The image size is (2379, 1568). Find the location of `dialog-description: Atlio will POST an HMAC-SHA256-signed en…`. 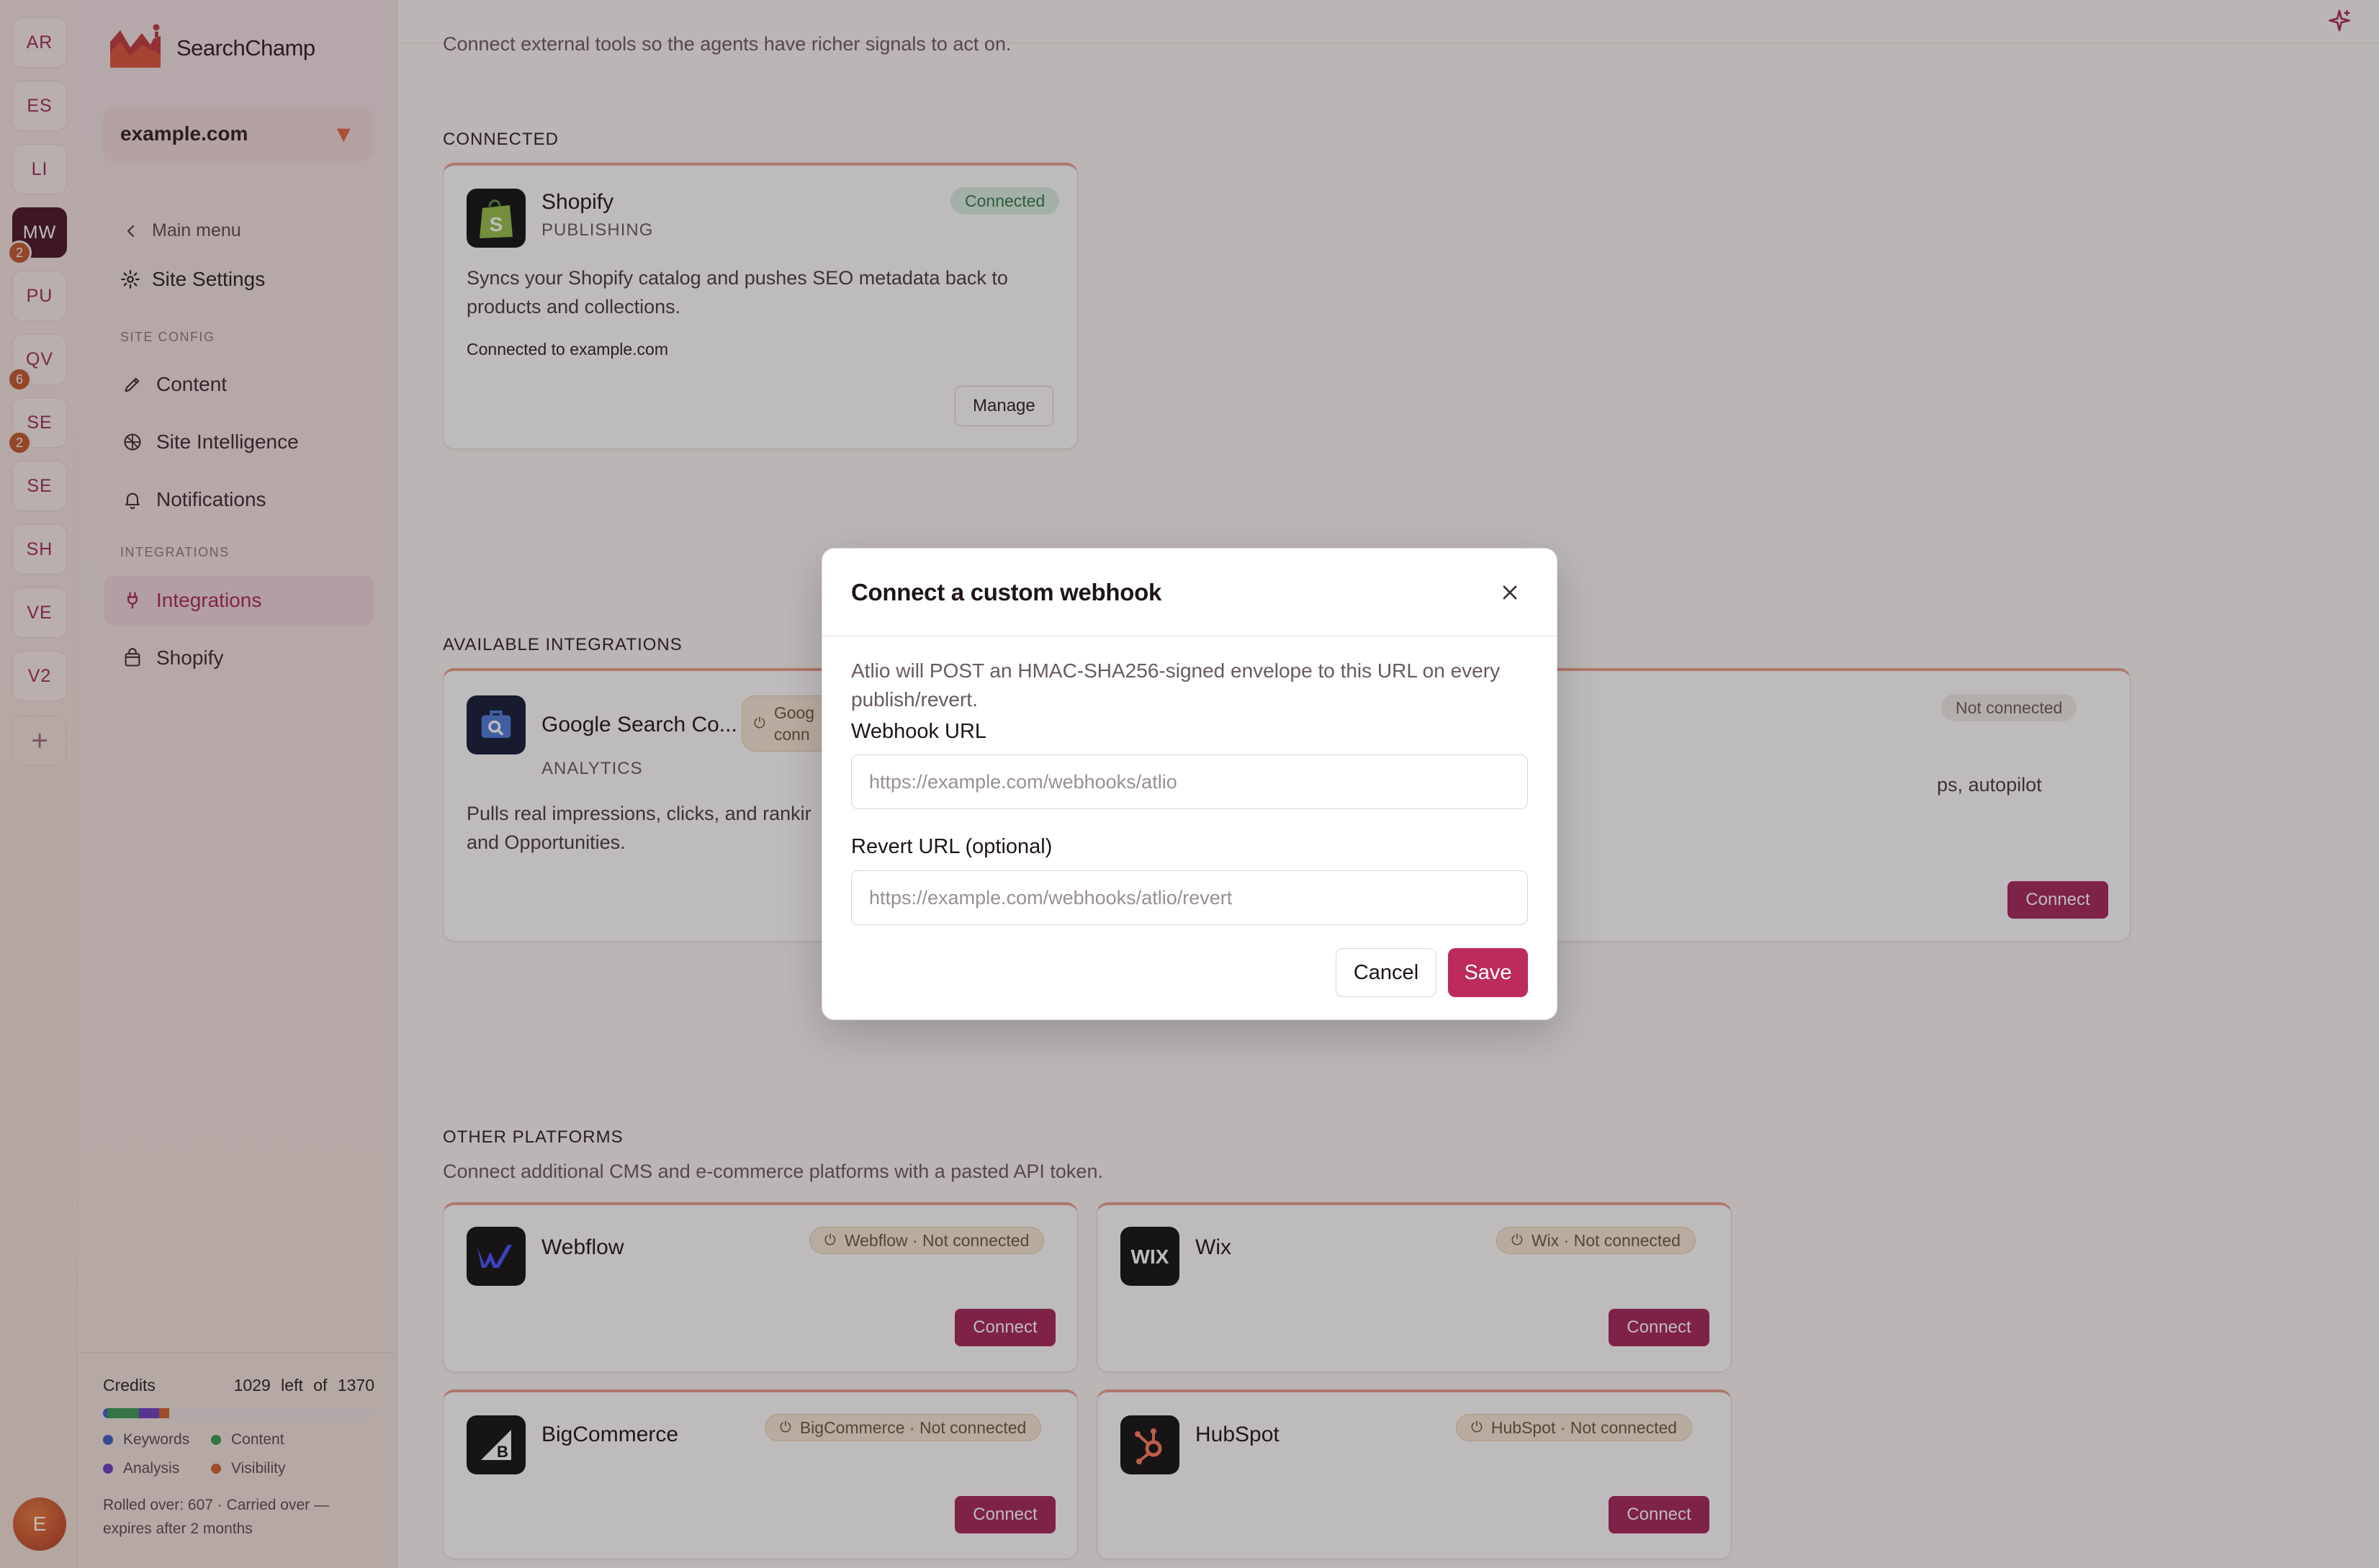

dialog-description: Atlio will POST an HMAC-SHA256-signed en… is located at coordinates (1176, 685).